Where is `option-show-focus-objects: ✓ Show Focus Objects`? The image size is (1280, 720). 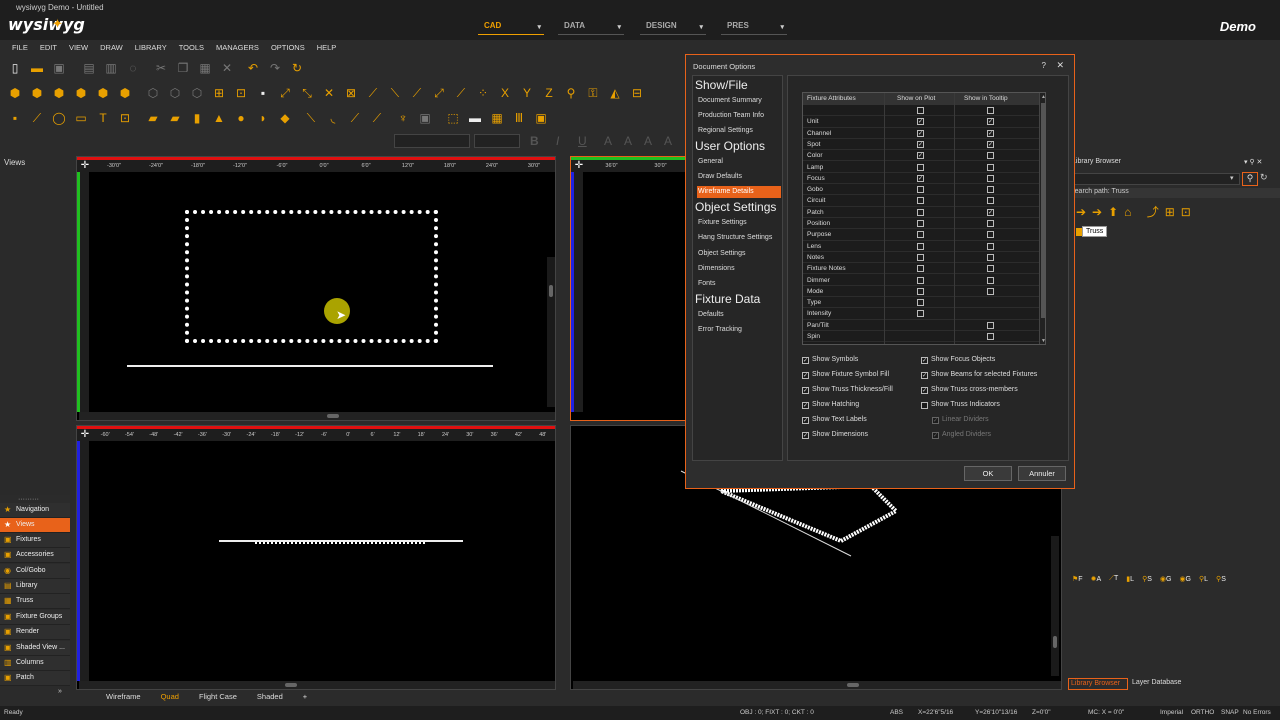 option-show-focus-objects: ✓ Show Focus Objects is located at coordinates (958, 362).